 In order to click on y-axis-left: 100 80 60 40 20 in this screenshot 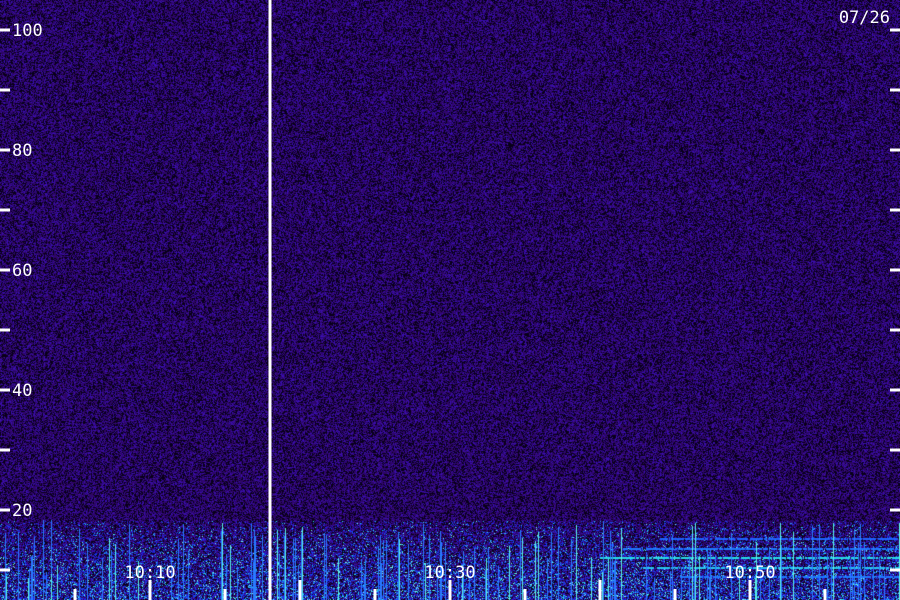, I will do `click(21, 296)`.